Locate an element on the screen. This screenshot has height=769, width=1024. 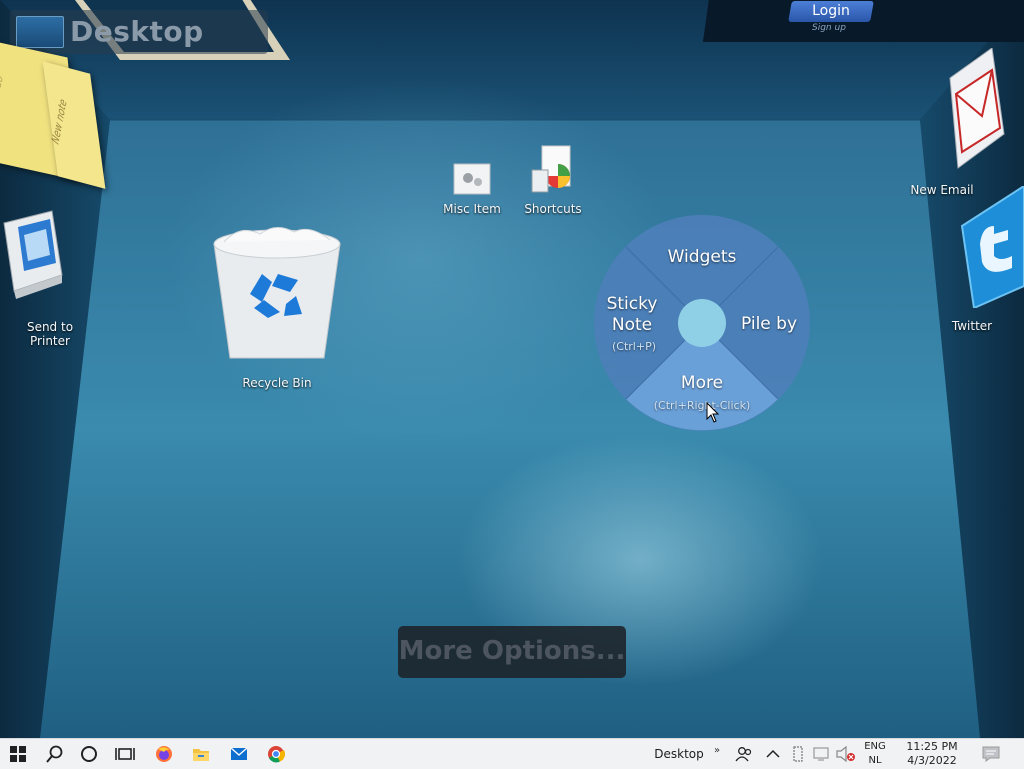
printer-icon is located at coordinates (32, 253).